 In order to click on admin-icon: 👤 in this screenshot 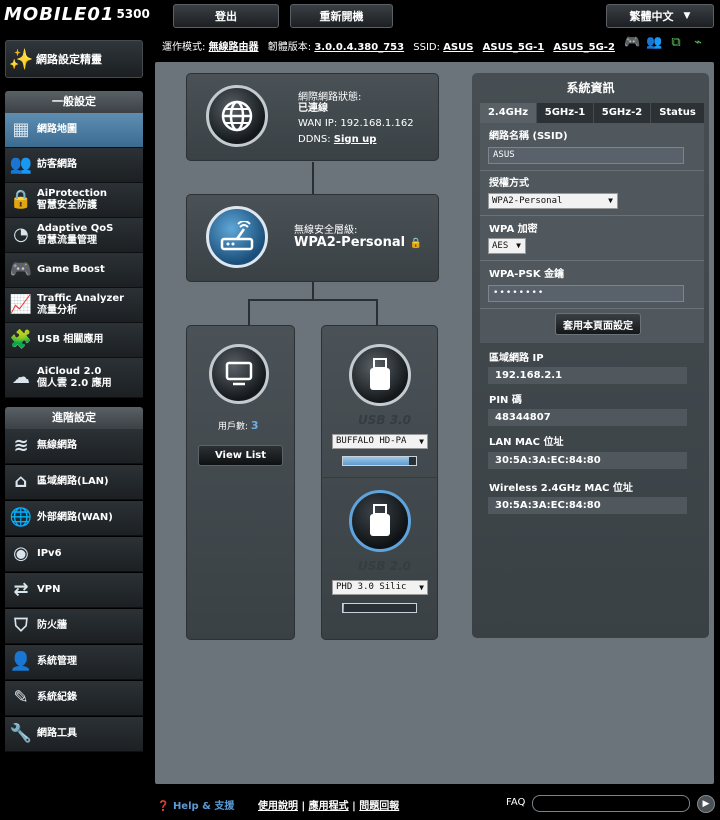, I will do `click(21, 661)`.